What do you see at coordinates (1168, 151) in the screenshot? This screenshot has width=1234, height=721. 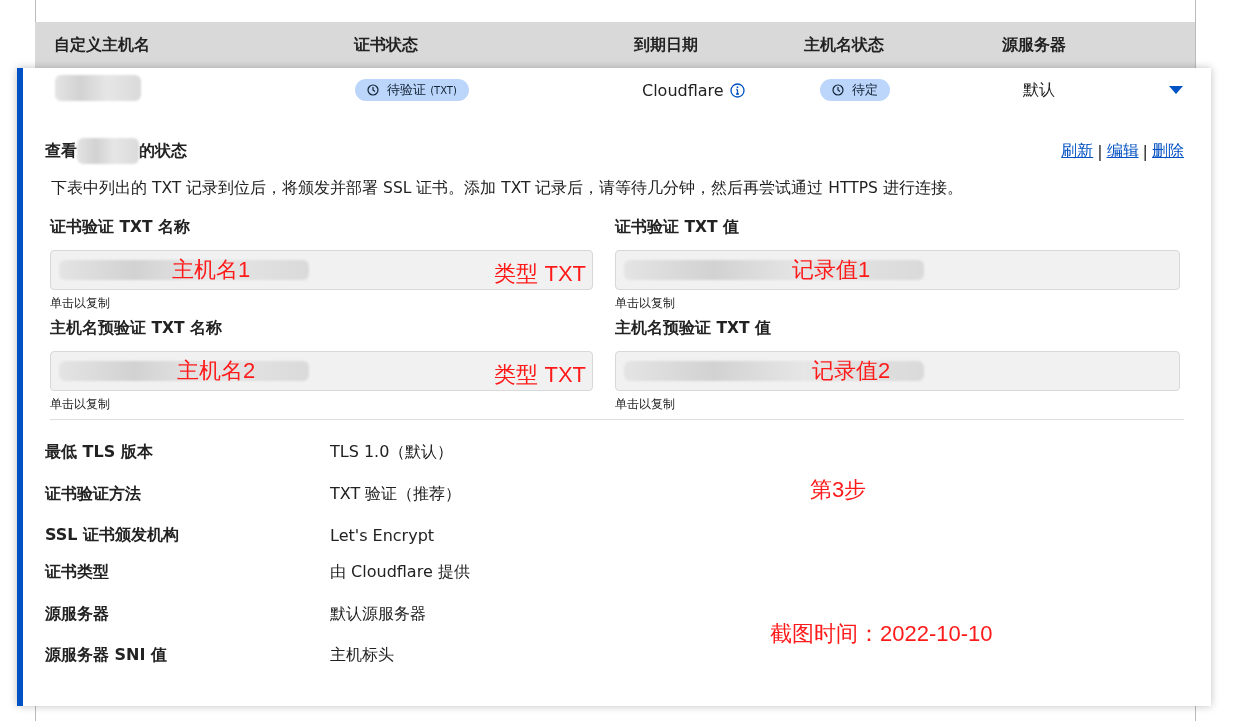 I see `action-link: 删除` at bounding box center [1168, 151].